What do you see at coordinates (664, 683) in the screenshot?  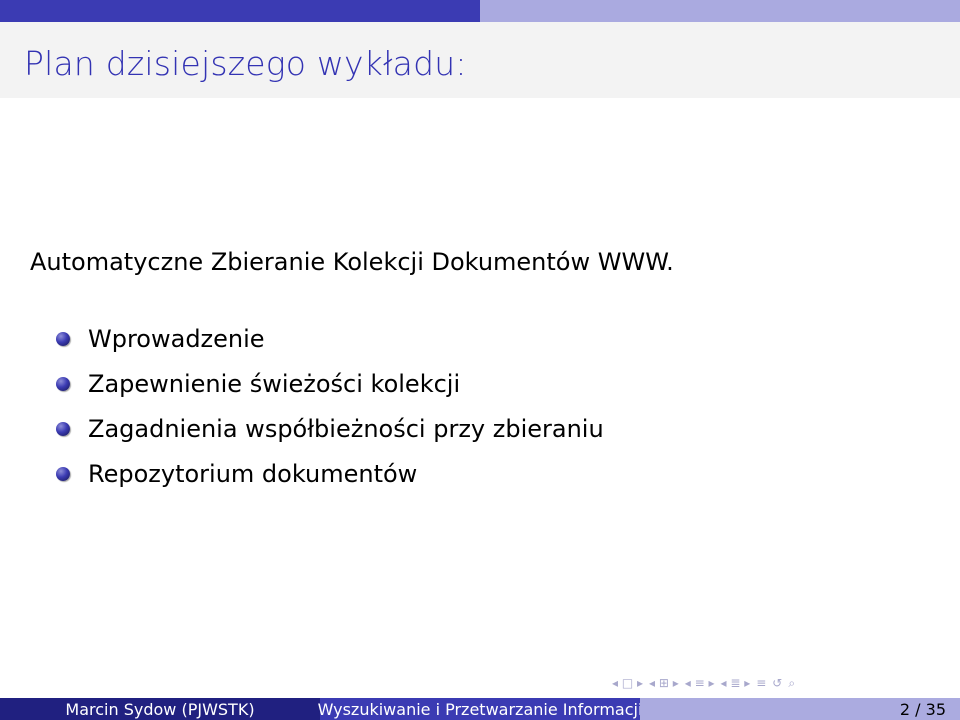 I see `frame-icon: ◂ ⊞ ▸` at bounding box center [664, 683].